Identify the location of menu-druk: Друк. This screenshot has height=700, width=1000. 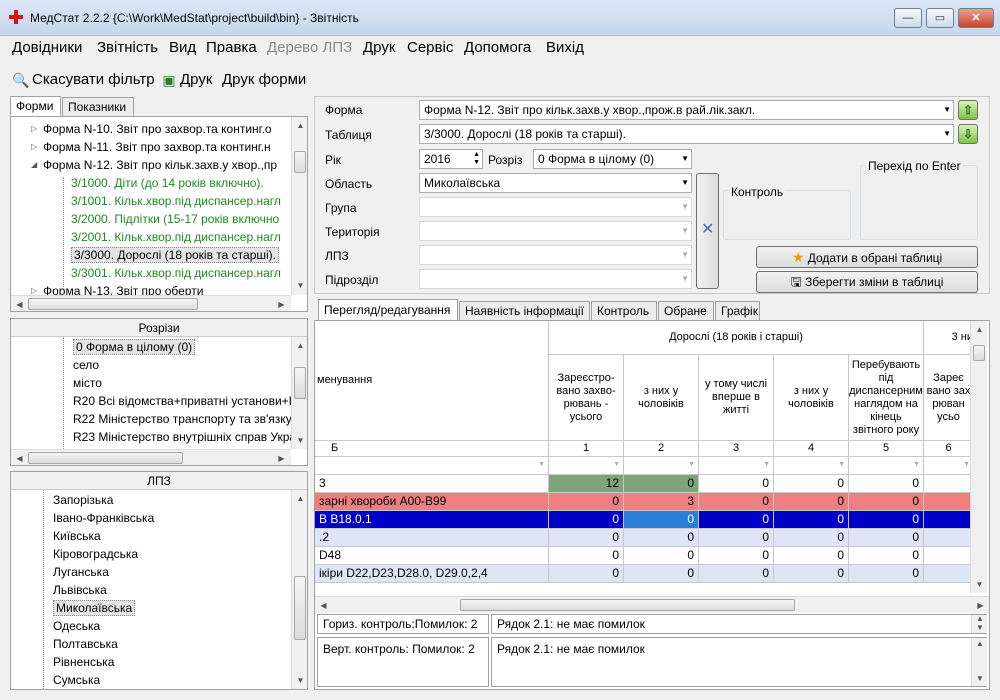
(379, 47).